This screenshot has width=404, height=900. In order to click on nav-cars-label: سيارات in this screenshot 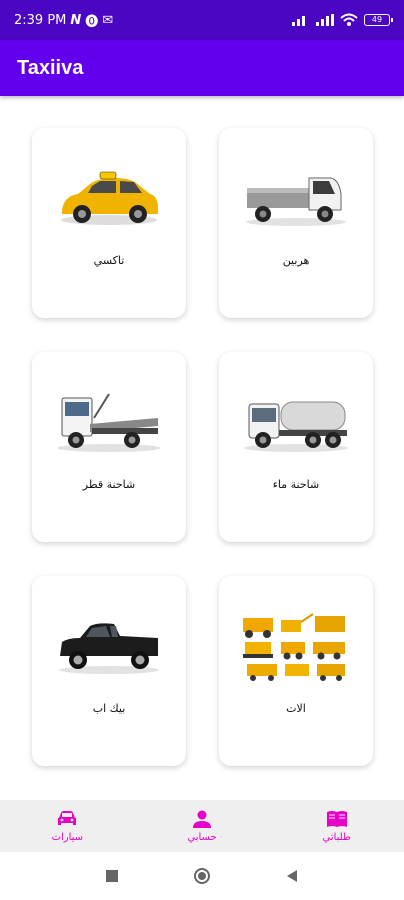, I will do `click(67, 837)`.